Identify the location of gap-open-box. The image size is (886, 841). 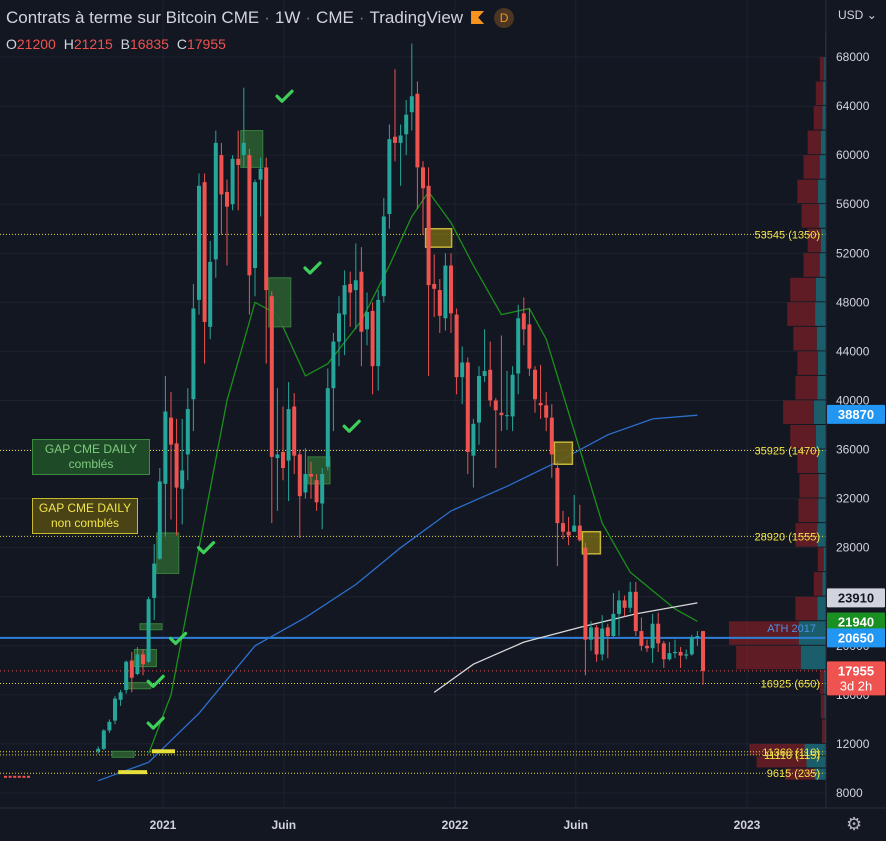
(563, 453).